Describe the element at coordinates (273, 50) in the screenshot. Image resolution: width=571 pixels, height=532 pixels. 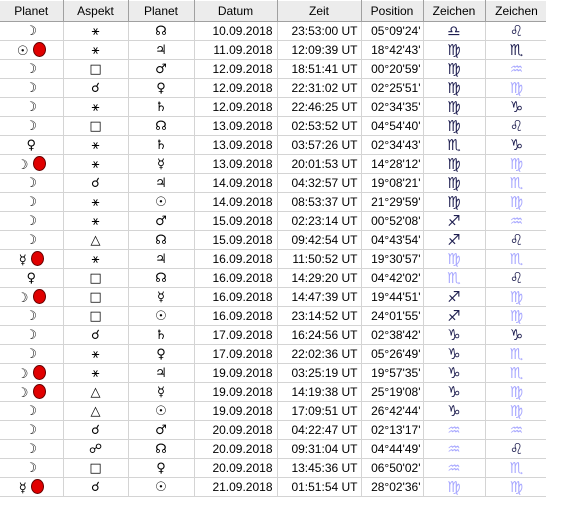
I see `table-row: ☉ ⚹ ♃ 11.09.2018 12:09:39 UT 18°42'43' ♍ ♏` at that location.